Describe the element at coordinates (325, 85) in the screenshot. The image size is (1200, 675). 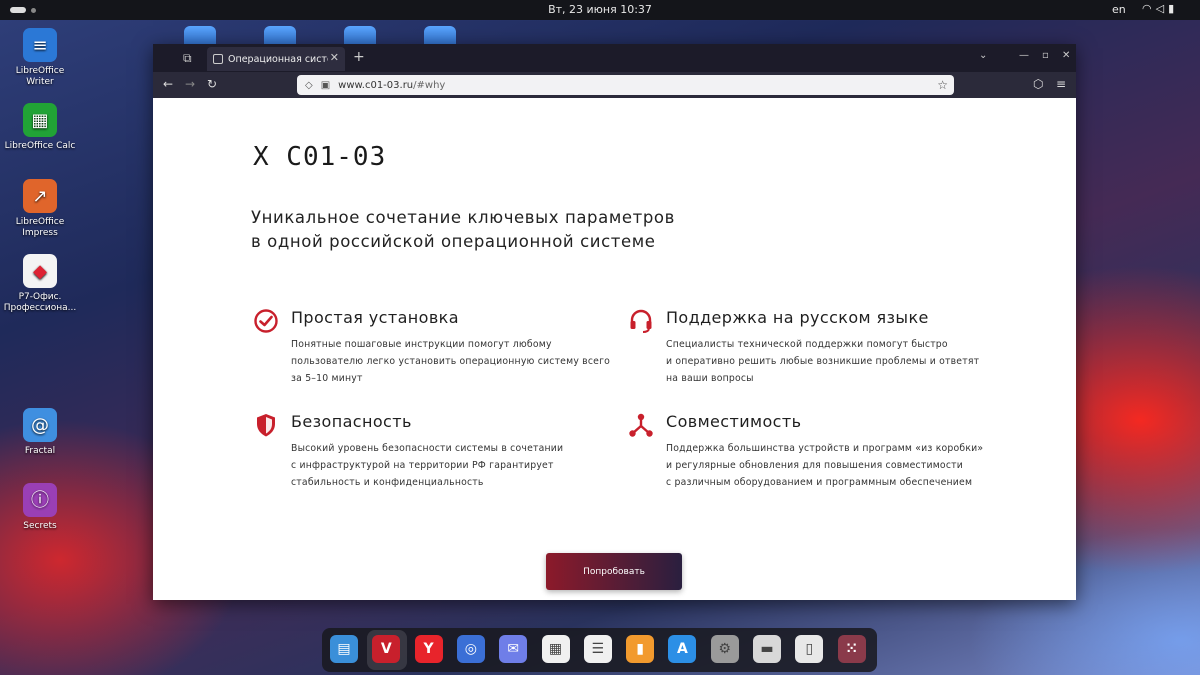
I see `lock-icon: ▣` at that location.